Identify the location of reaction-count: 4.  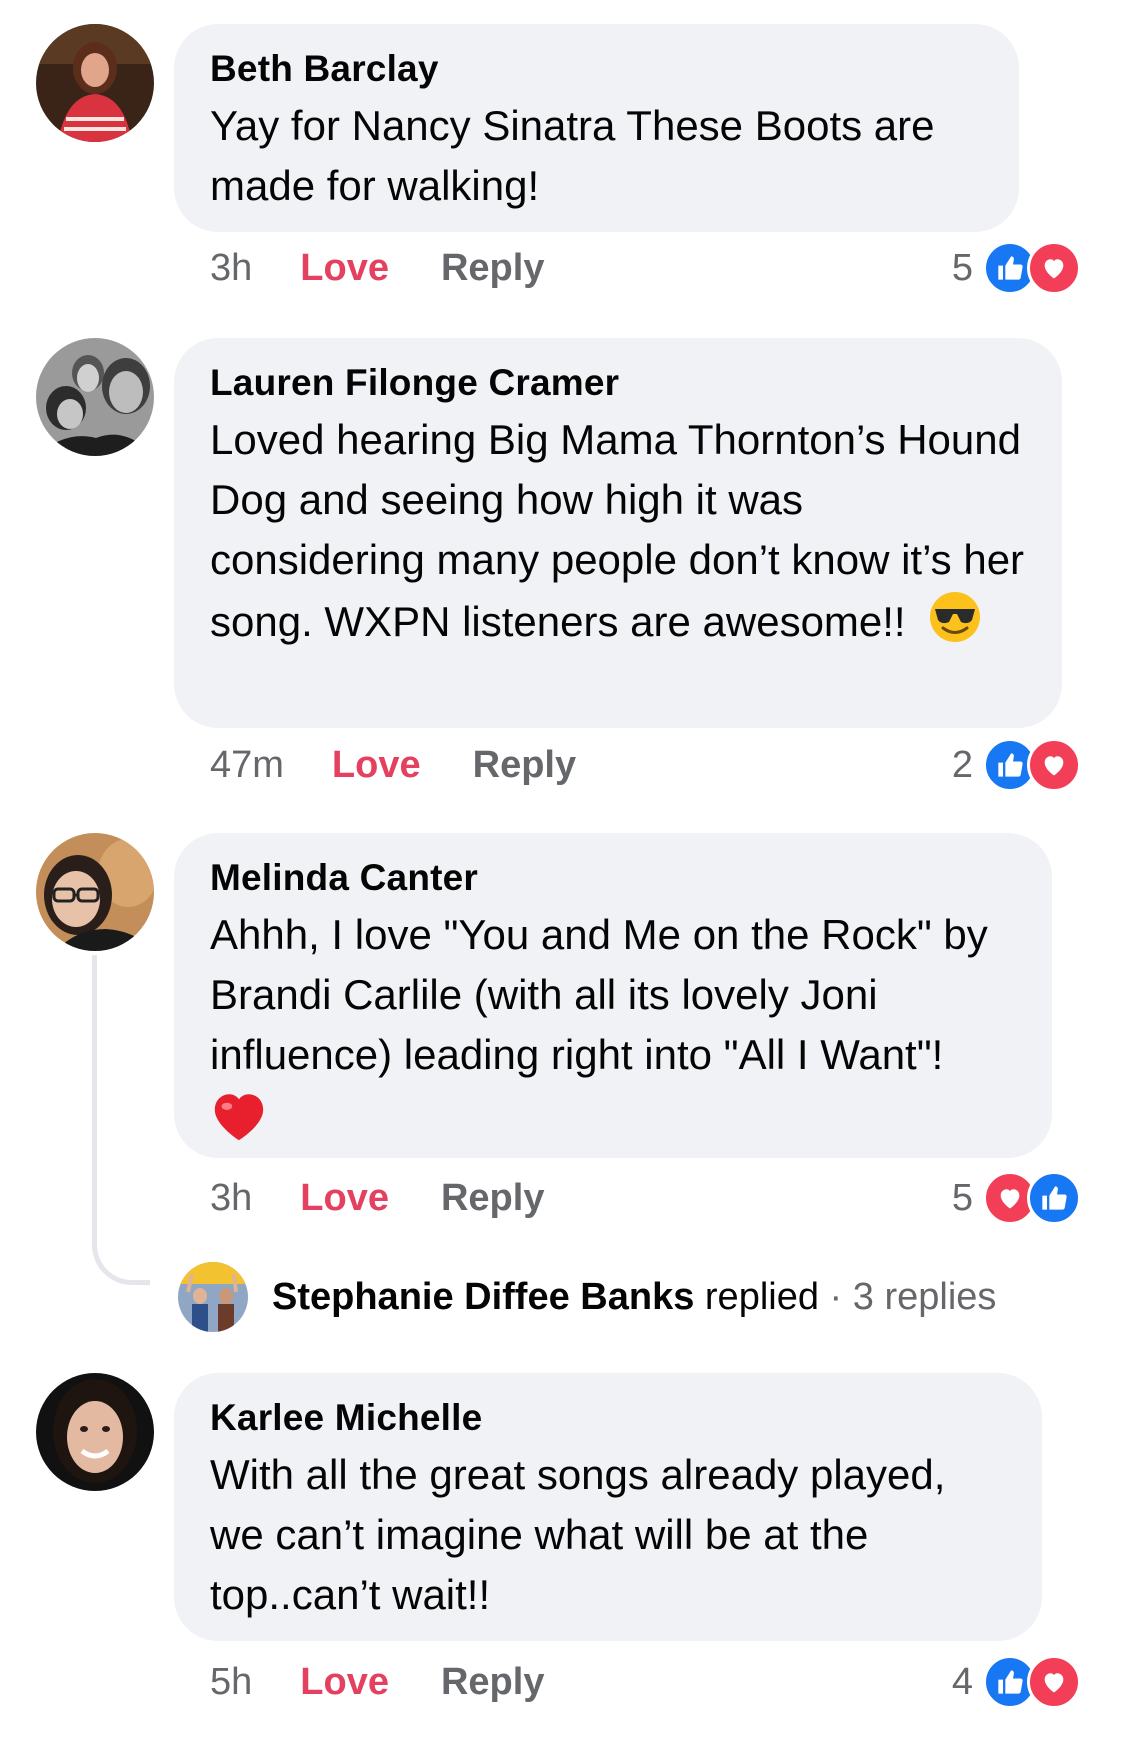
(962, 1681).